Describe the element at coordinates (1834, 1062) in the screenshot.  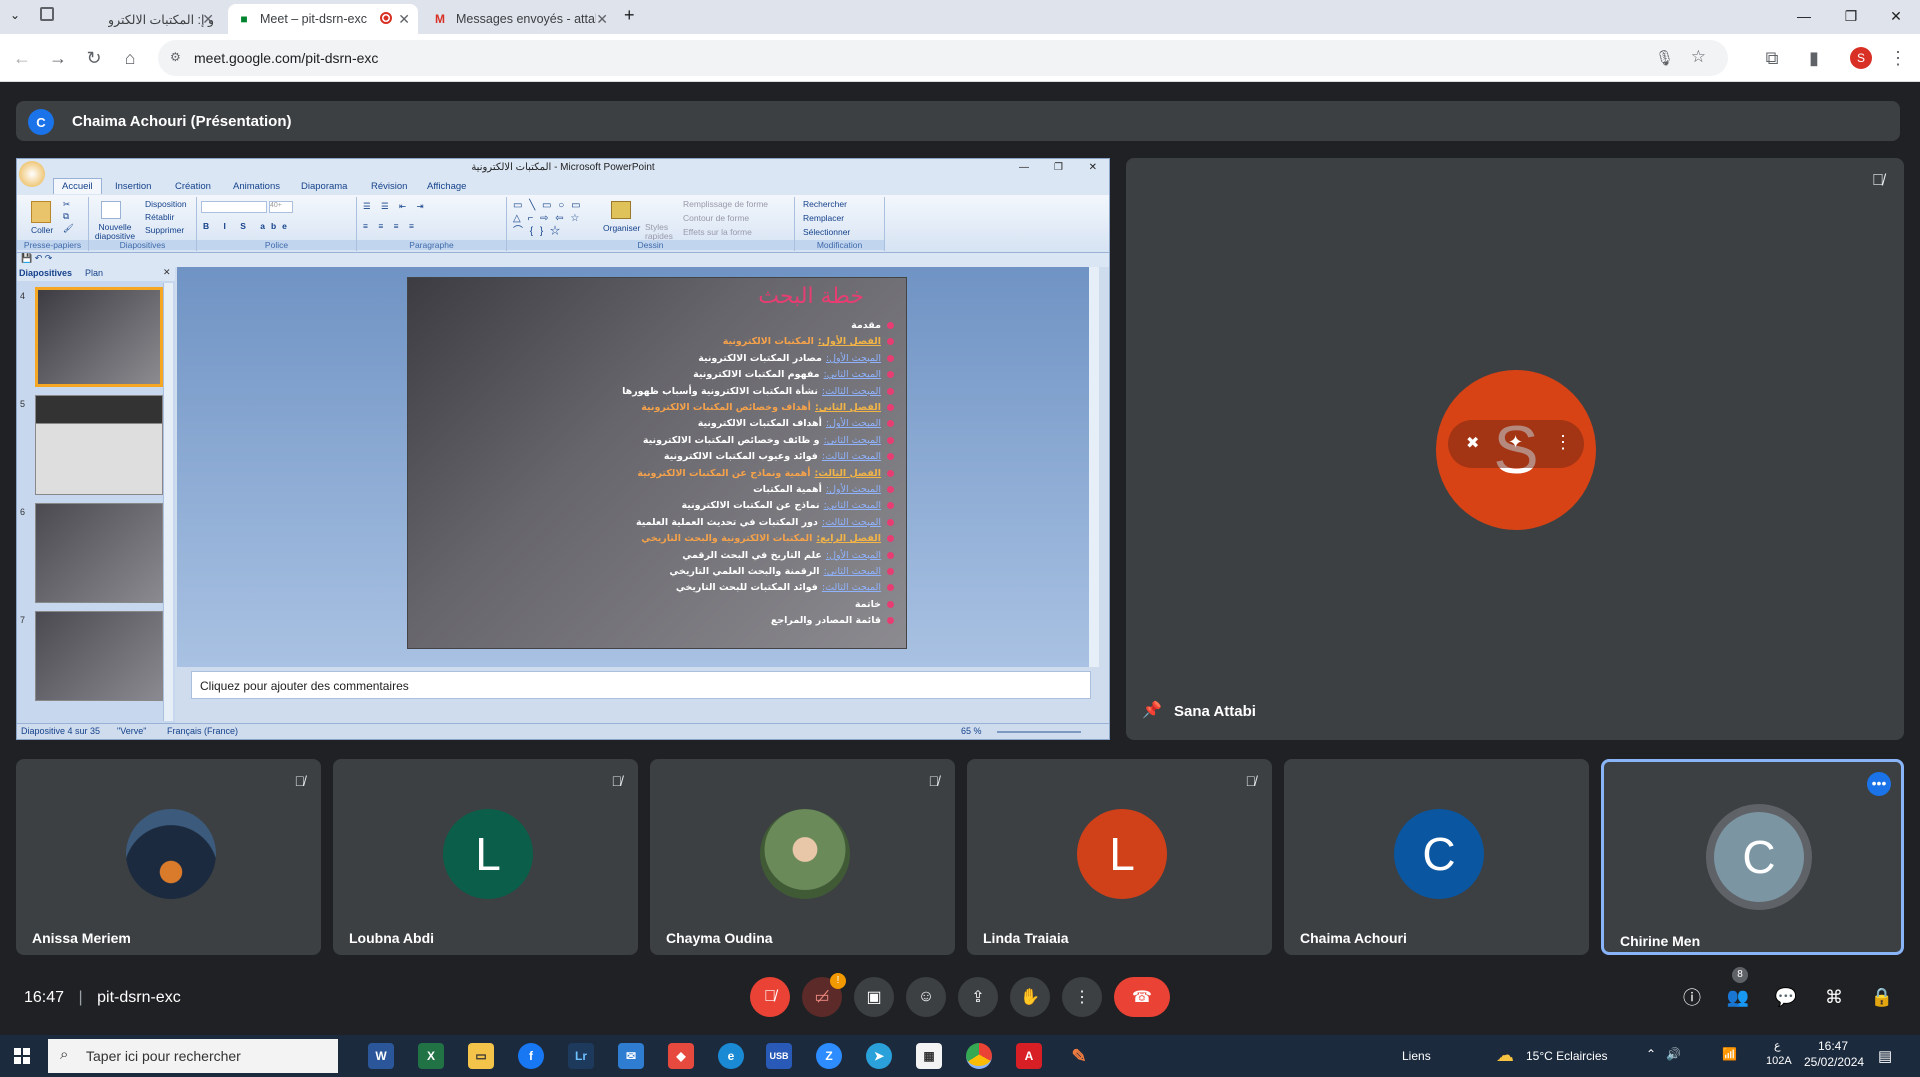
I see `taskbar-date: 25/02/2024` at that location.